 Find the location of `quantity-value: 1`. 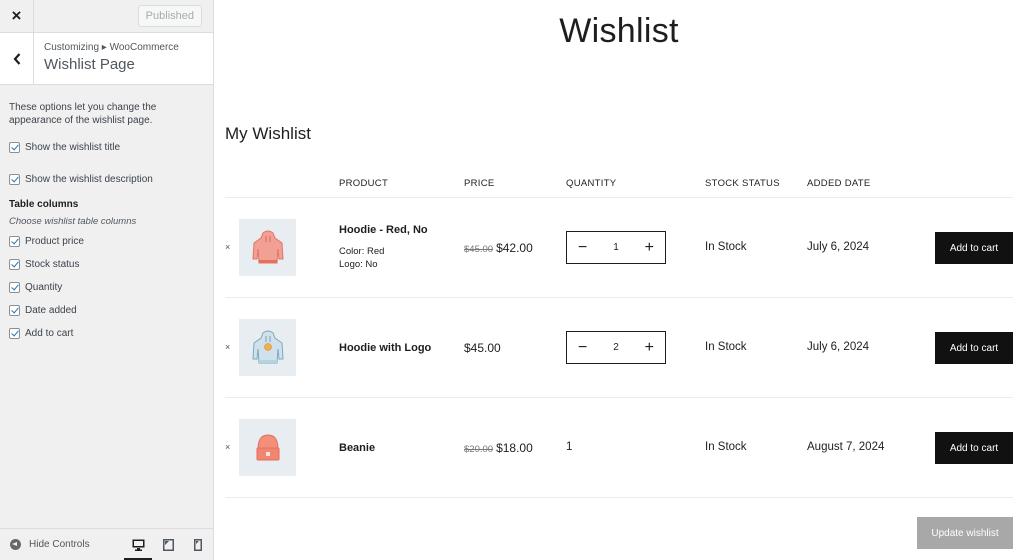

quantity-value: 1 is located at coordinates (569, 447).